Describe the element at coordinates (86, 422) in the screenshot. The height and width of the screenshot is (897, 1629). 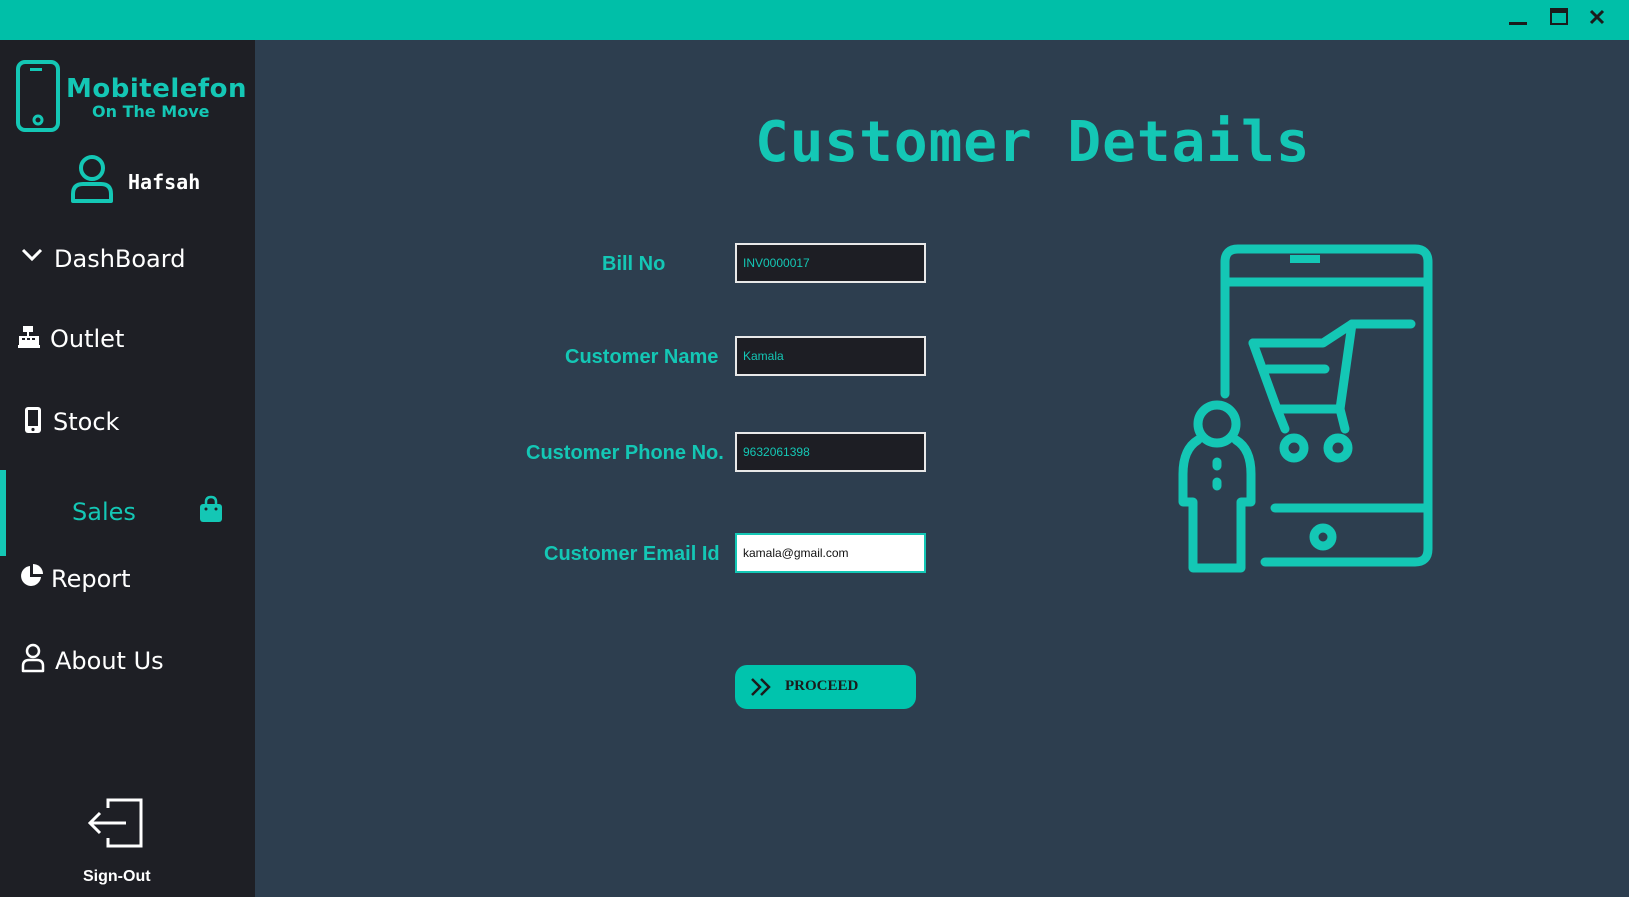
I see `sidebar-item-label: Stock` at that location.